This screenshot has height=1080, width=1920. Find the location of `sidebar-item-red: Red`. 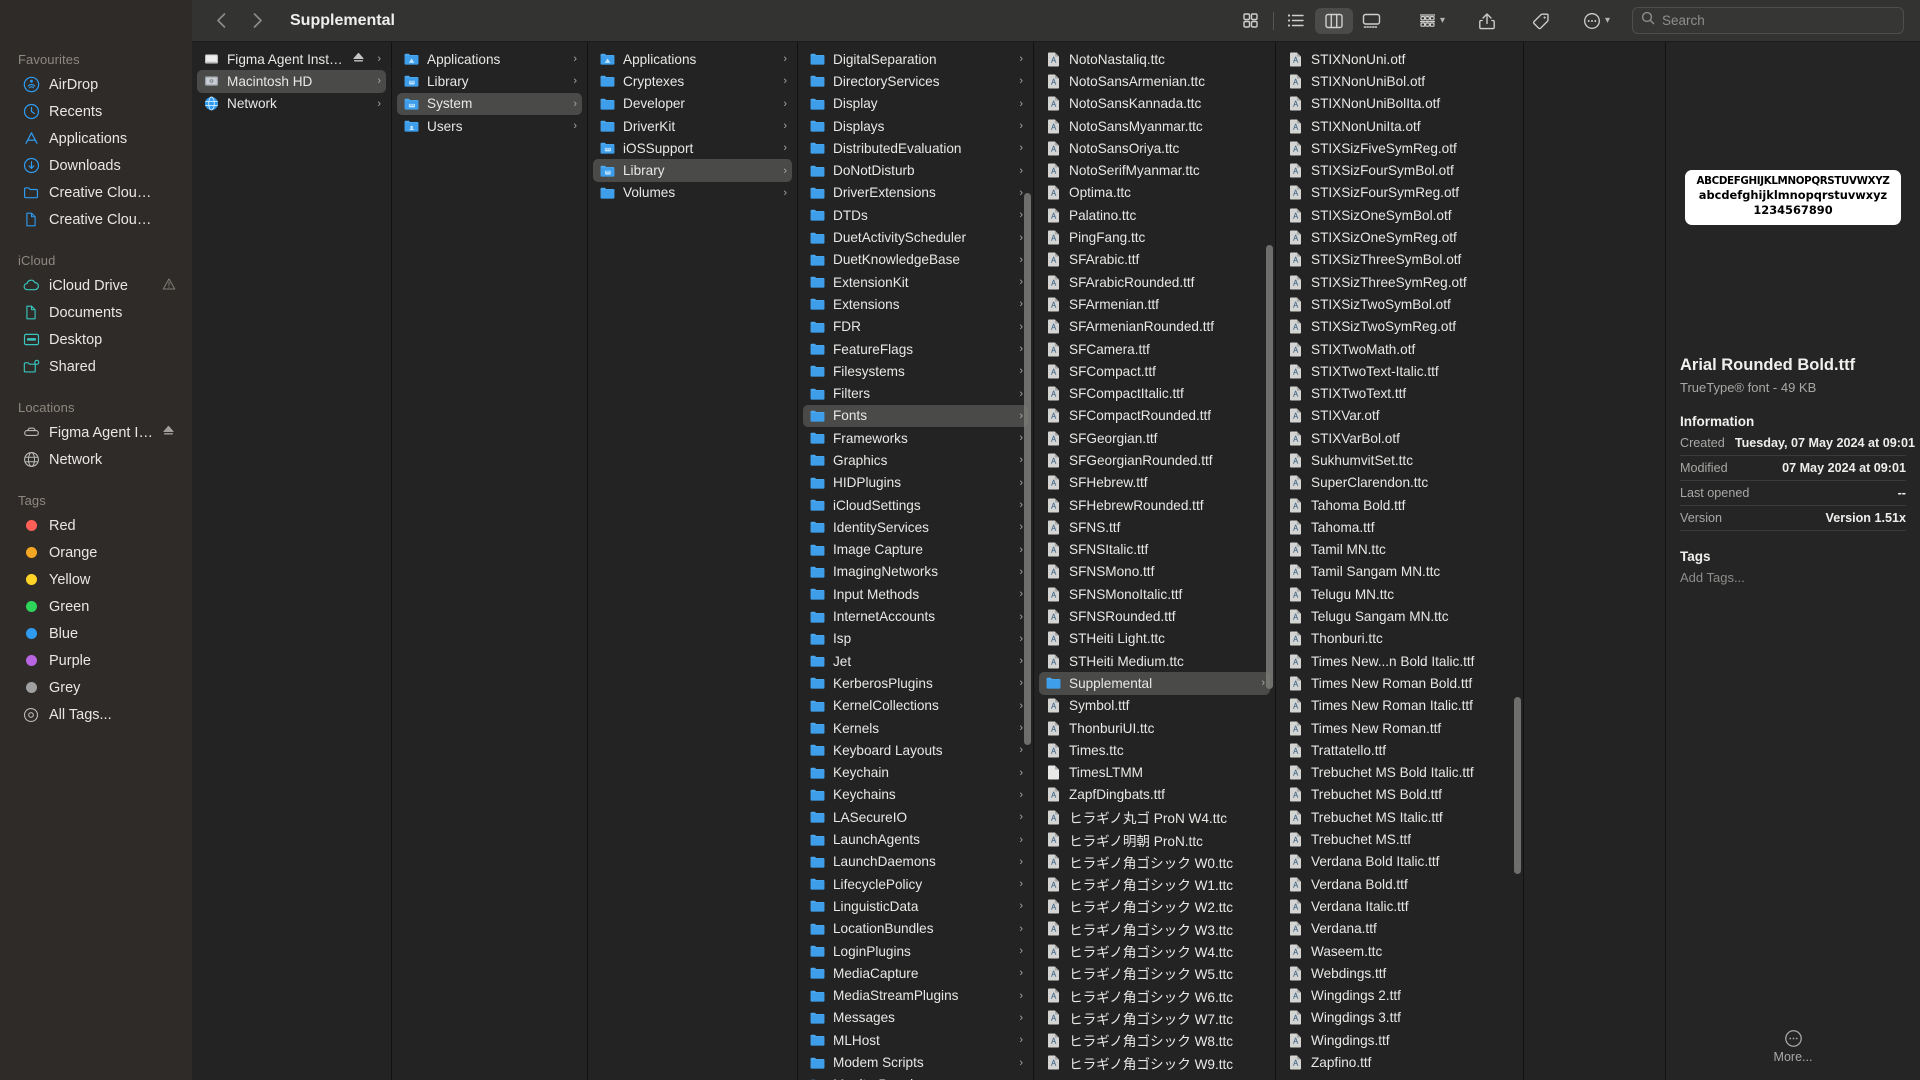

sidebar-item-red: Red is located at coordinates (96, 525).